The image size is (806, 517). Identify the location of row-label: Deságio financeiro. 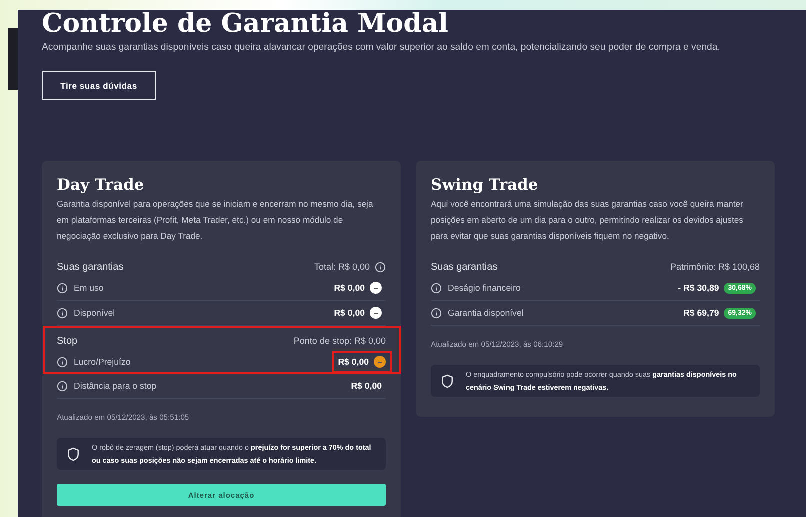
(484, 288).